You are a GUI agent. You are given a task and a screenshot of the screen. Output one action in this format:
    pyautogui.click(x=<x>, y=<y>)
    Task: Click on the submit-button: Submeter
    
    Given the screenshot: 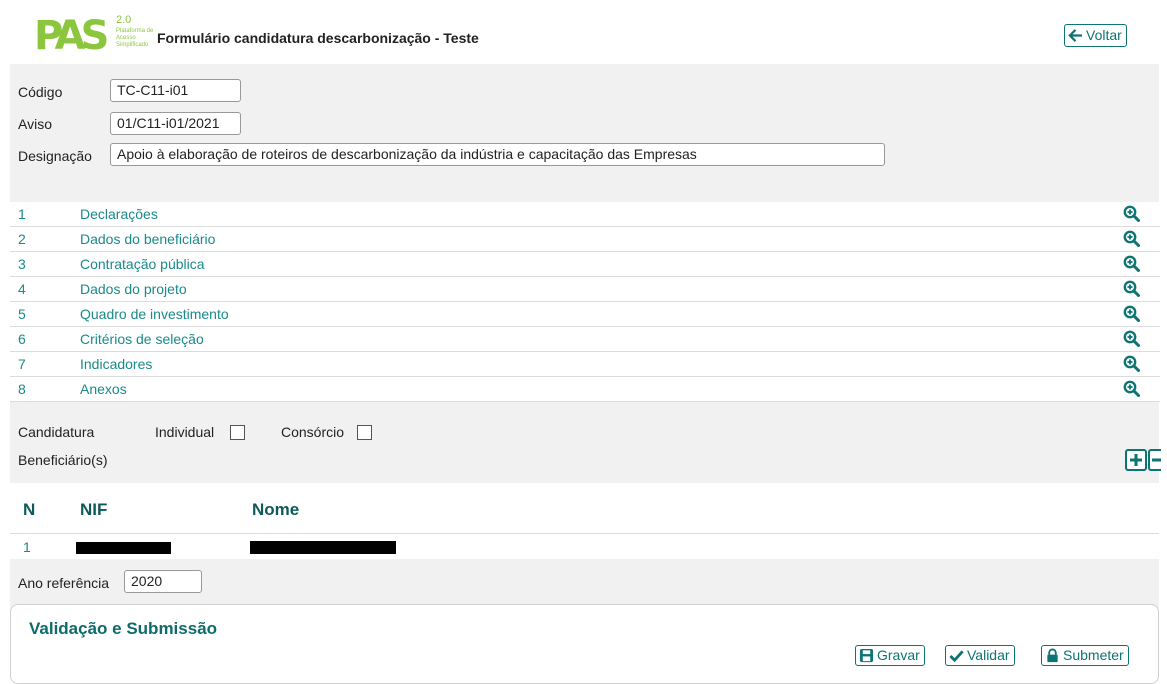 What is the action you would take?
    pyautogui.click(x=1085, y=655)
    